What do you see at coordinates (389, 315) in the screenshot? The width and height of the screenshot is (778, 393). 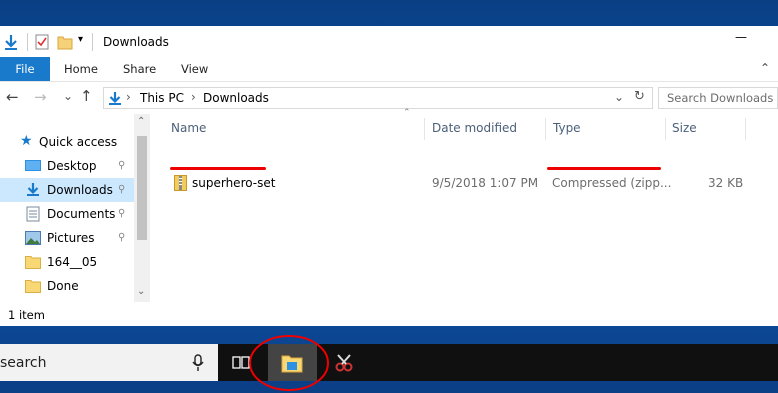 I see `status-bar: 1 item` at bounding box center [389, 315].